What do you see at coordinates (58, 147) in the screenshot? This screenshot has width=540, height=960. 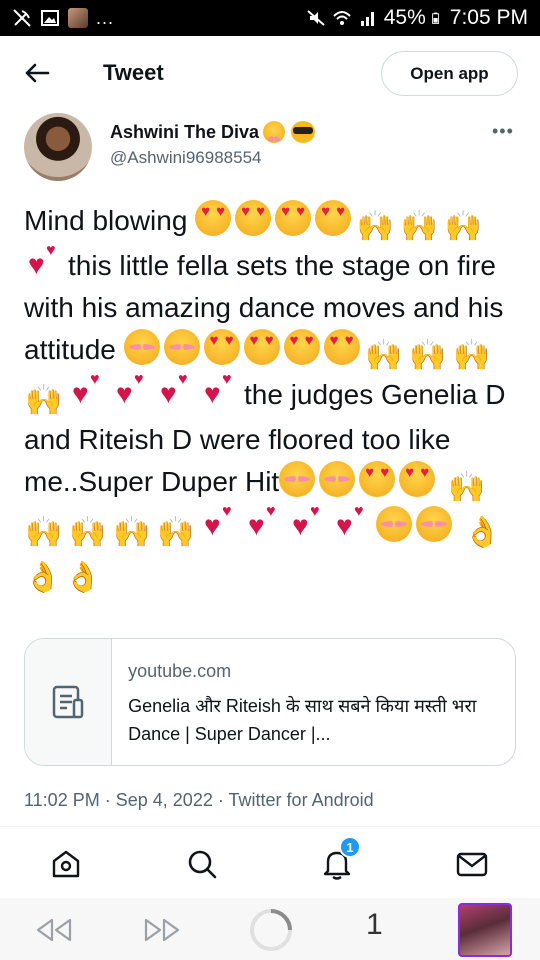 I see `avatar` at bounding box center [58, 147].